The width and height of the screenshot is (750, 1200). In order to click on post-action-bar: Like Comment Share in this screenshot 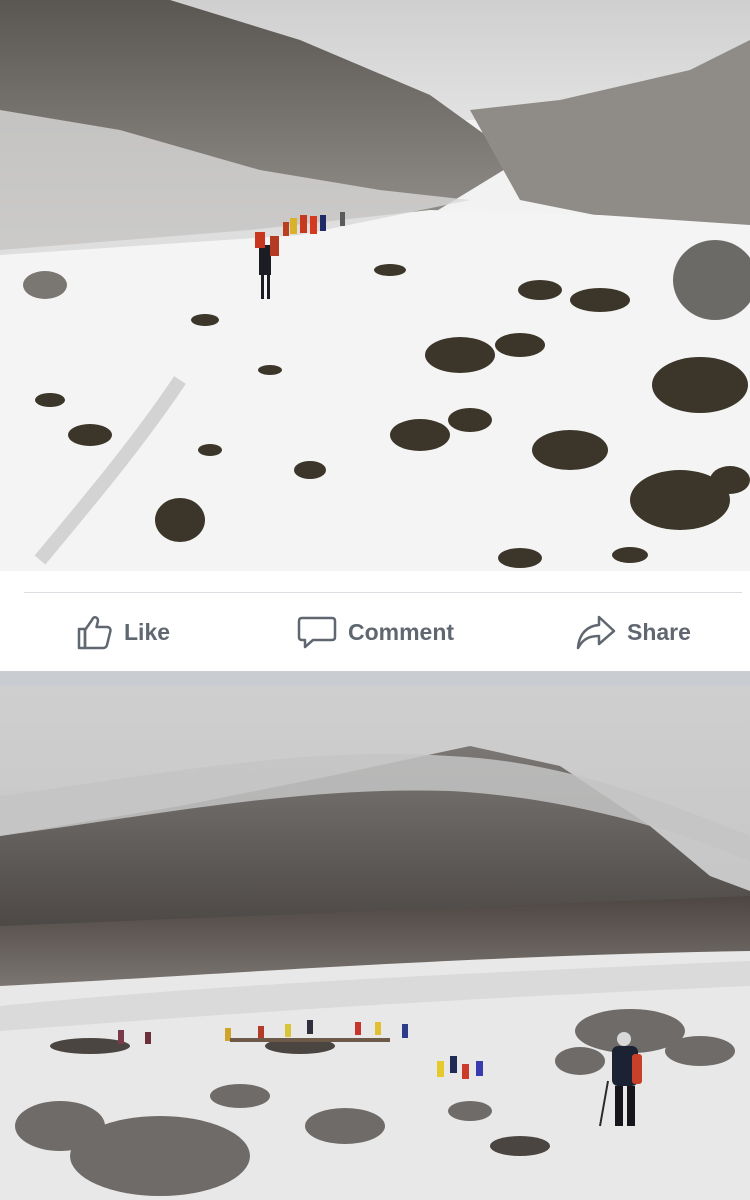, I will do `click(375, 621)`.